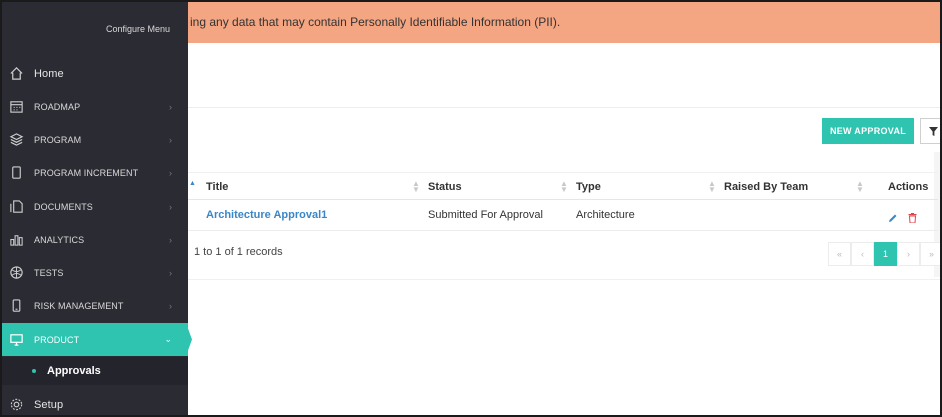 This screenshot has width=942, height=417. Describe the element at coordinates (49, 73) in the screenshot. I see `sidebar-item-label: Home` at that location.